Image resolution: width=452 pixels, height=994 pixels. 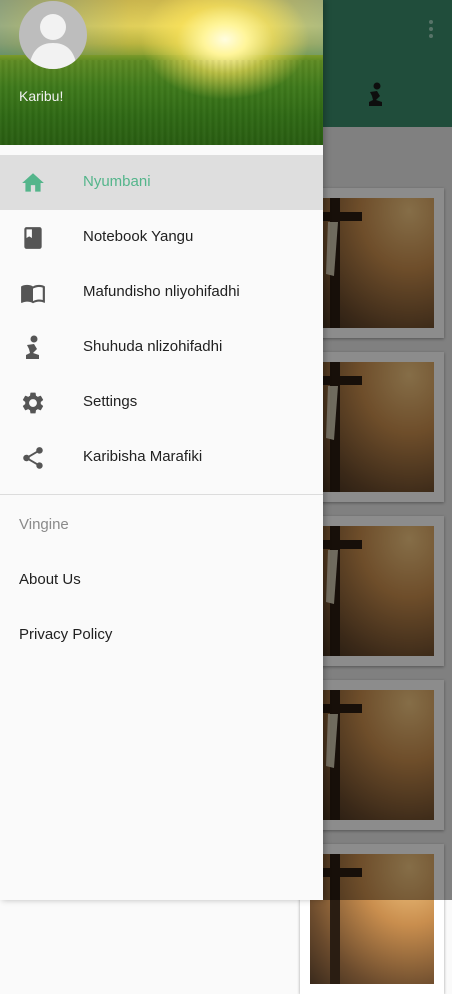 I want to click on drawer-item-settings: Settings, so click(x=161, y=402).